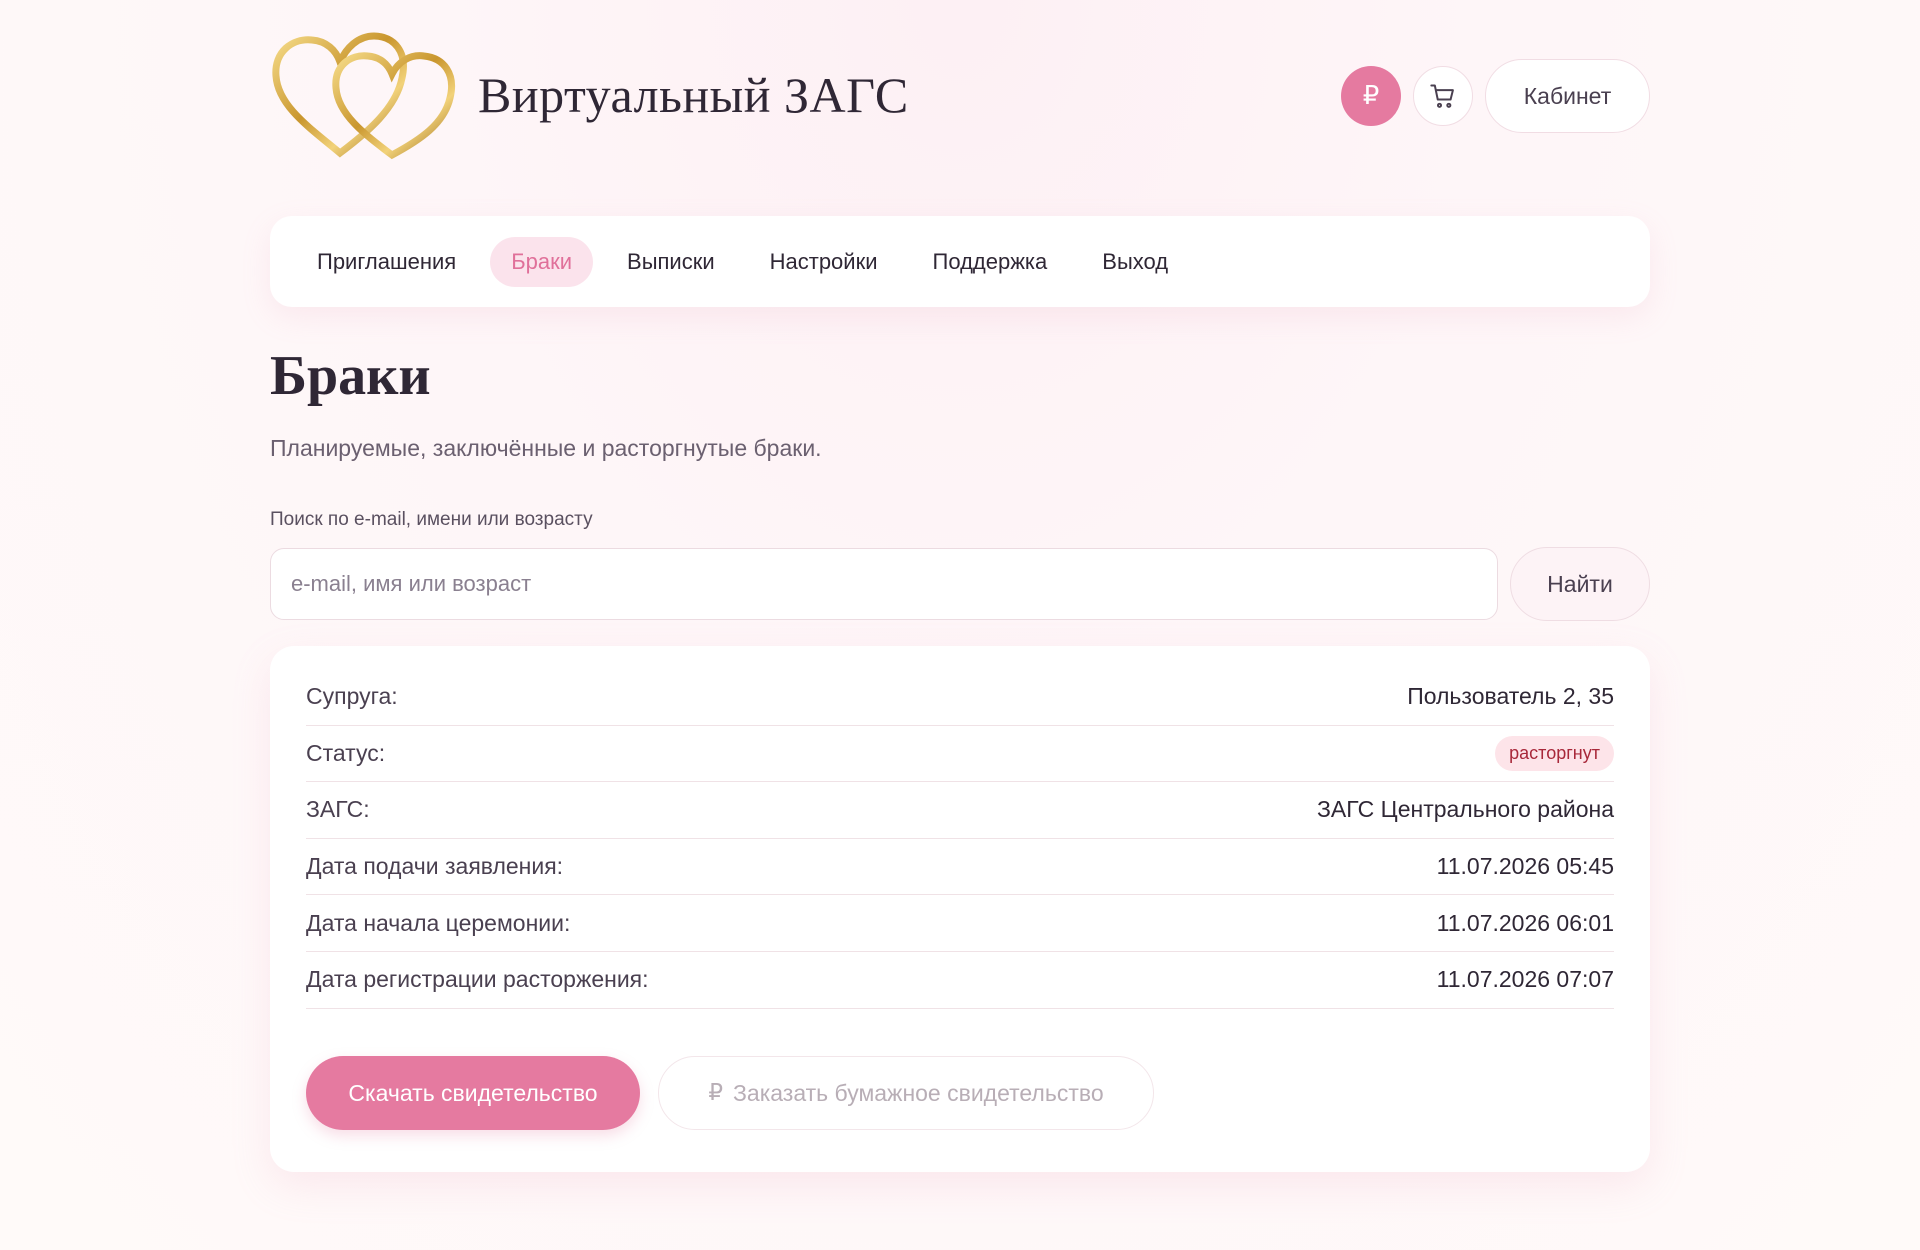 This screenshot has width=1920, height=1250. I want to click on status-badge: расторгнут, so click(1554, 753).